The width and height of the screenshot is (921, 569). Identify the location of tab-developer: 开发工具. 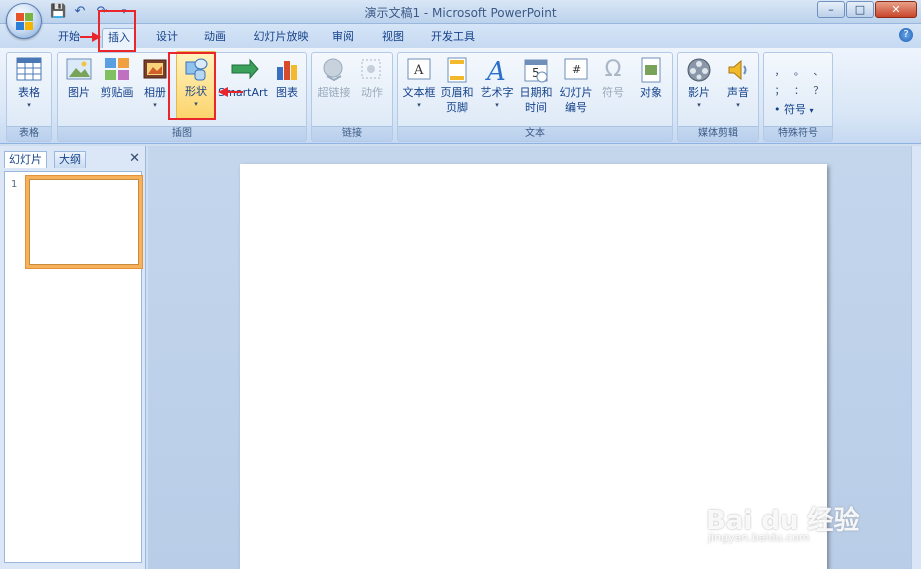
(453, 38).